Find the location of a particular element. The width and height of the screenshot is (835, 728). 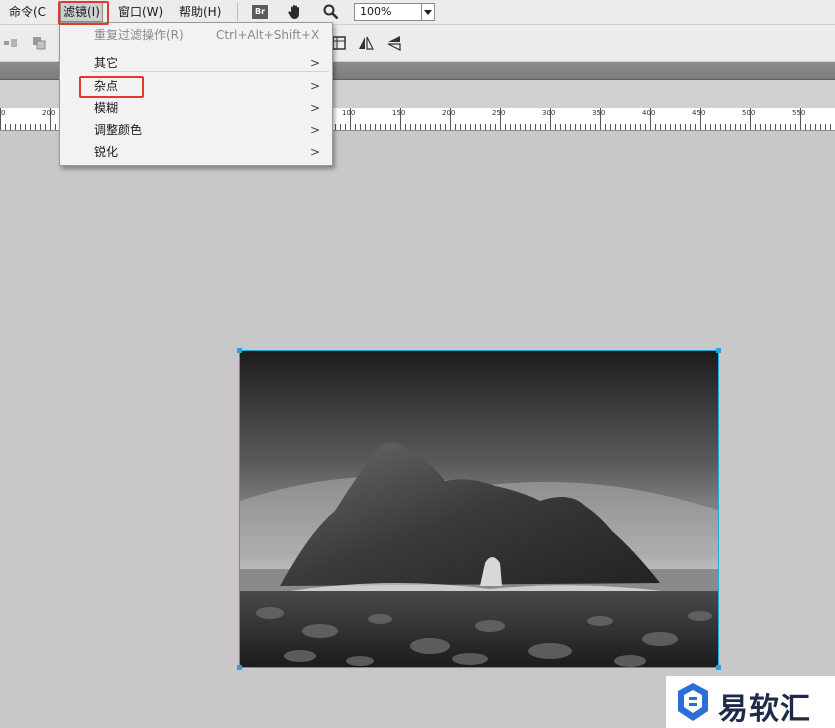

ruler-label: 250 is located at coordinates (499, 113).